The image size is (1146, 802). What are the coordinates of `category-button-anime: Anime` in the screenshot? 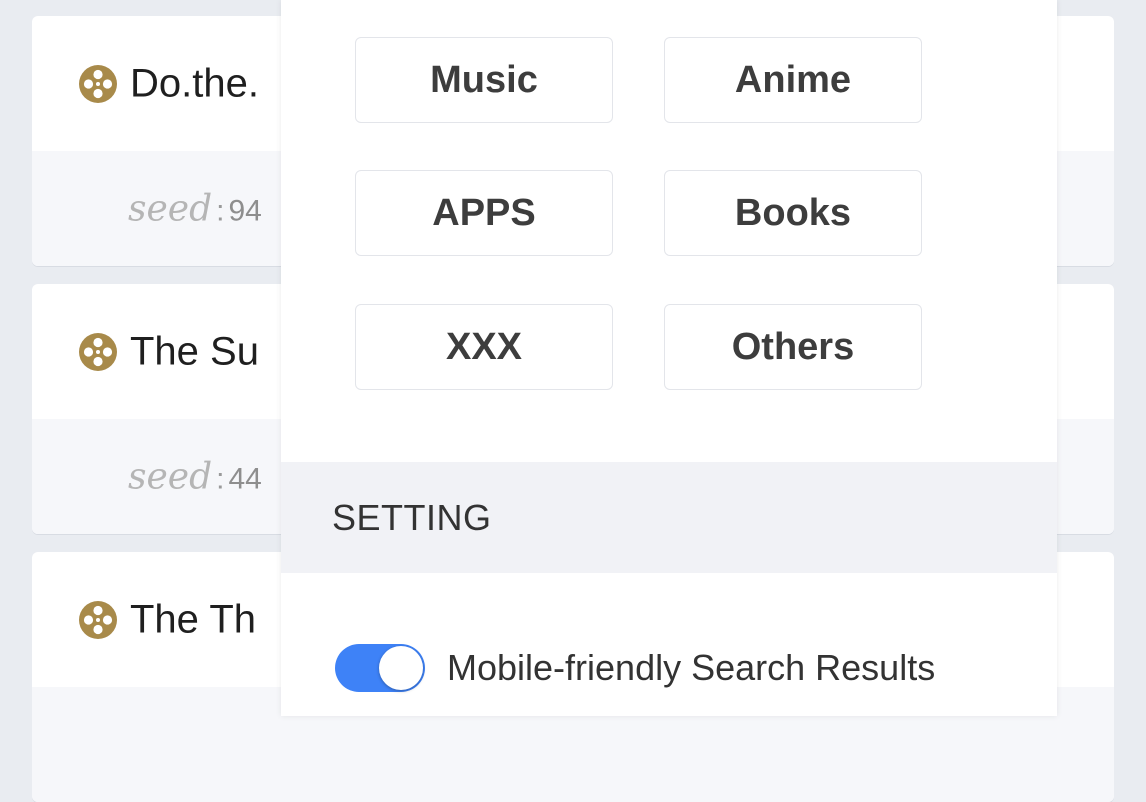 It's located at (793, 80).